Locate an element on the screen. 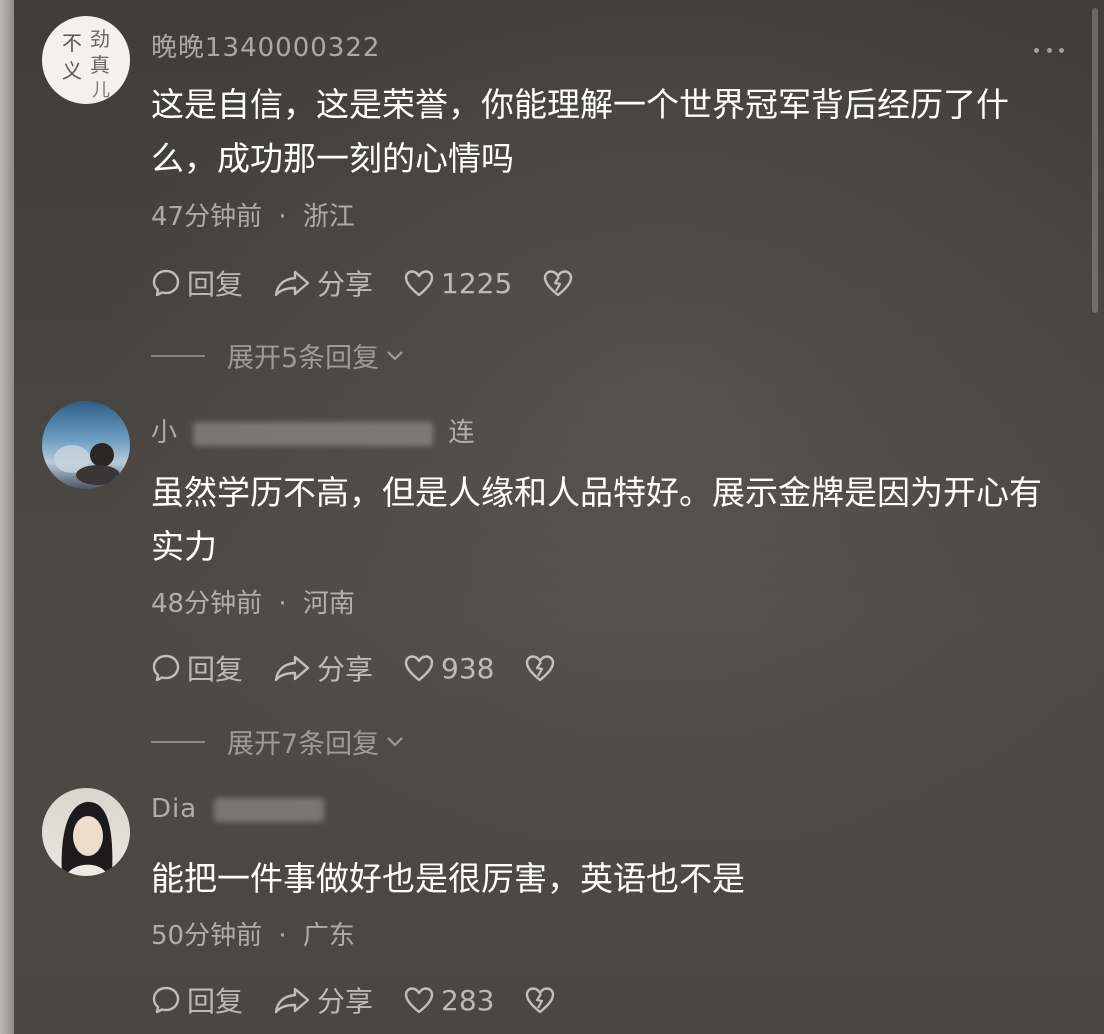 This screenshot has width=1104, height=1034. reply-label: 回复 is located at coordinates (215, 1001).